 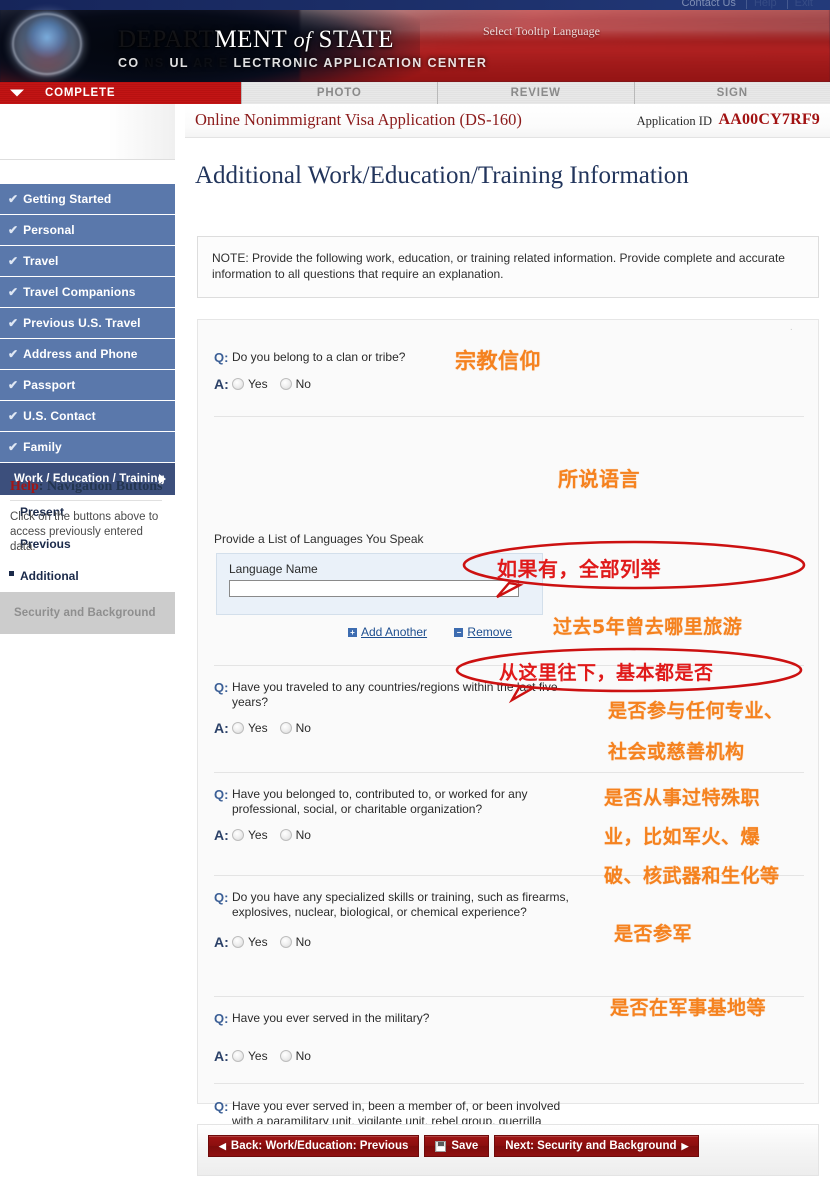 I want to click on save-button-label: Save, so click(x=465, y=1146).